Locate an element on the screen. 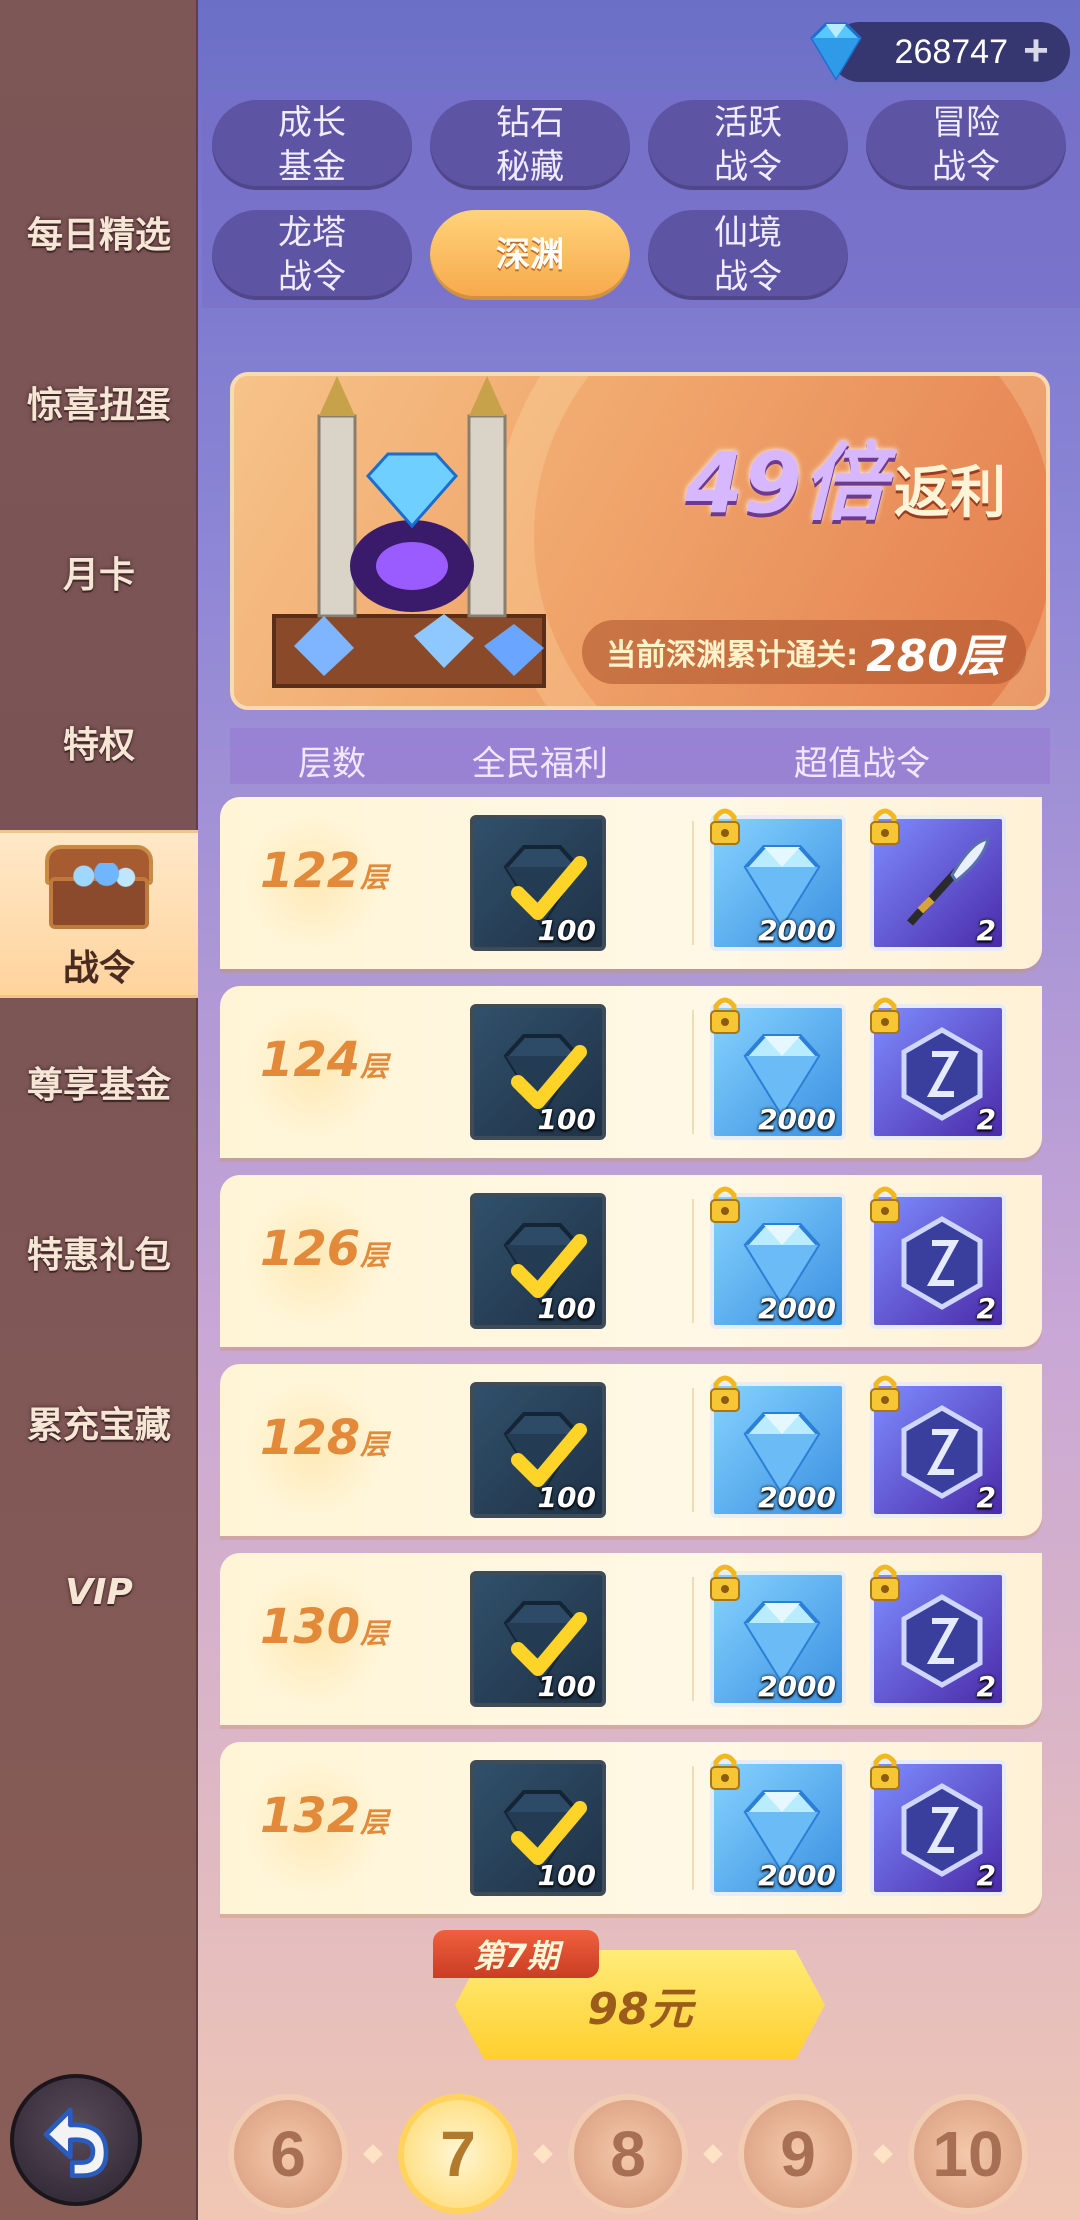  tab-diamond-hoard: 钻石 秘藏 is located at coordinates (530, 145).